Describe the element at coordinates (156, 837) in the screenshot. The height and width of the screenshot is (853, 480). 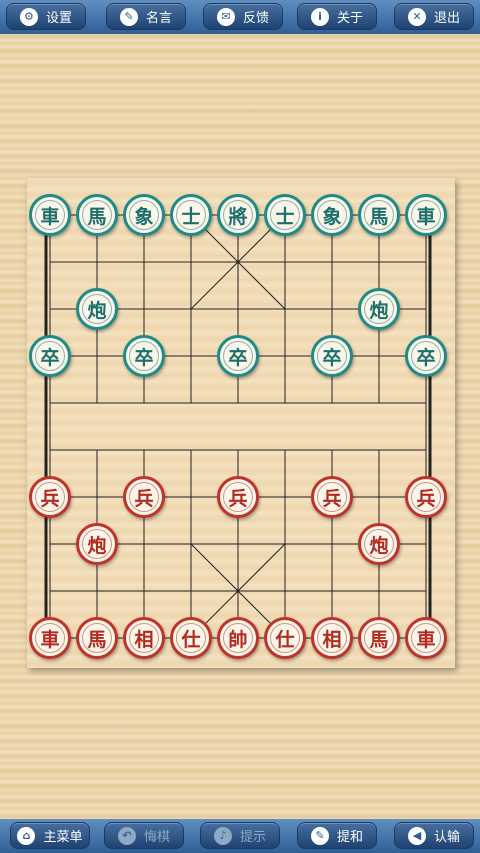
I see `undo-label: 悔棋` at that location.